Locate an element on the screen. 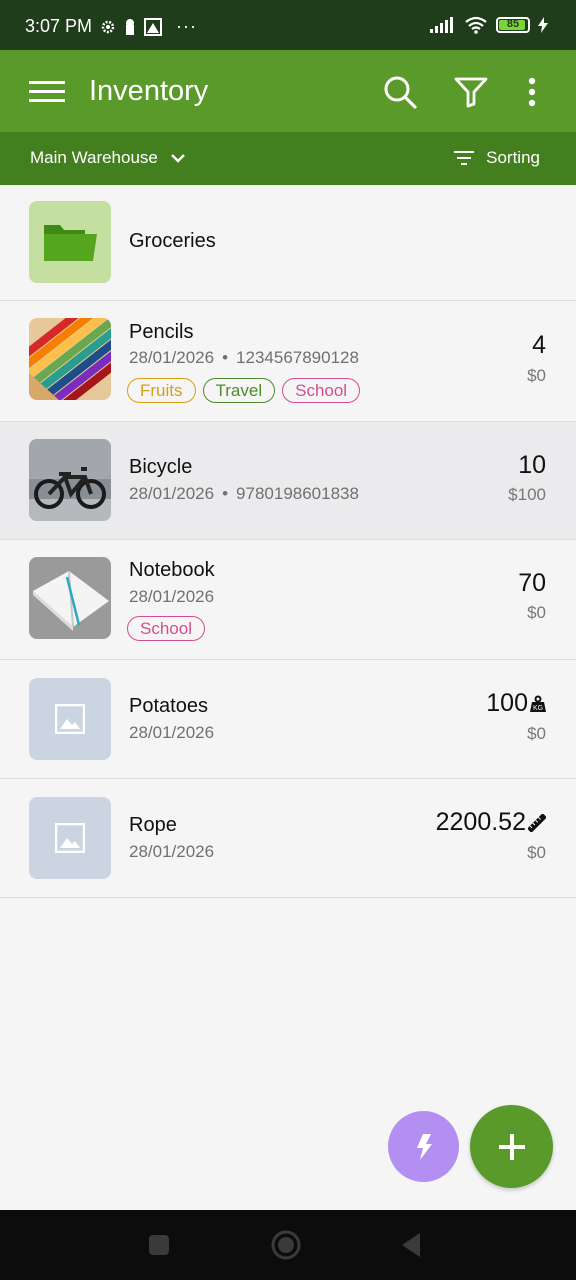  quantity-value: 10 is located at coordinates (532, 465).